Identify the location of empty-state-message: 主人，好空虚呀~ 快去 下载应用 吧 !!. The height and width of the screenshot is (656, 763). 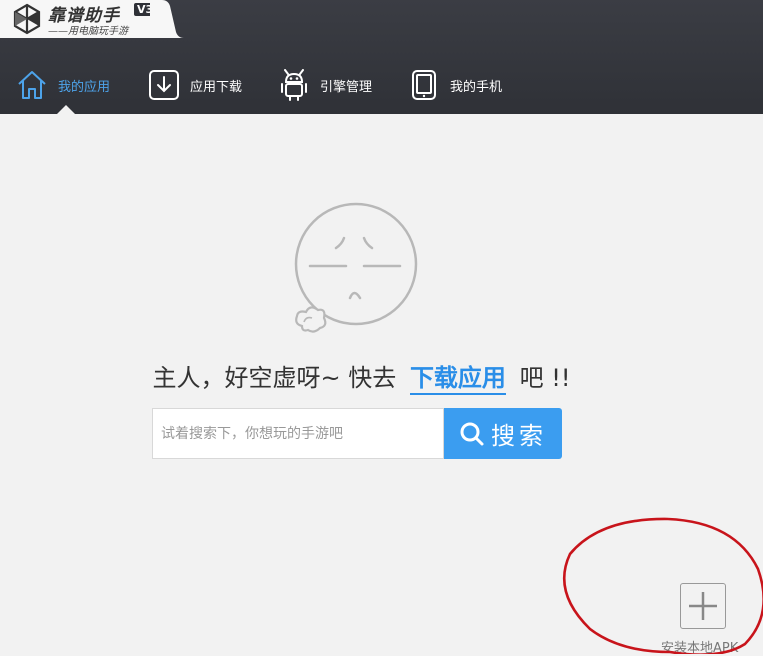
(381, 376).